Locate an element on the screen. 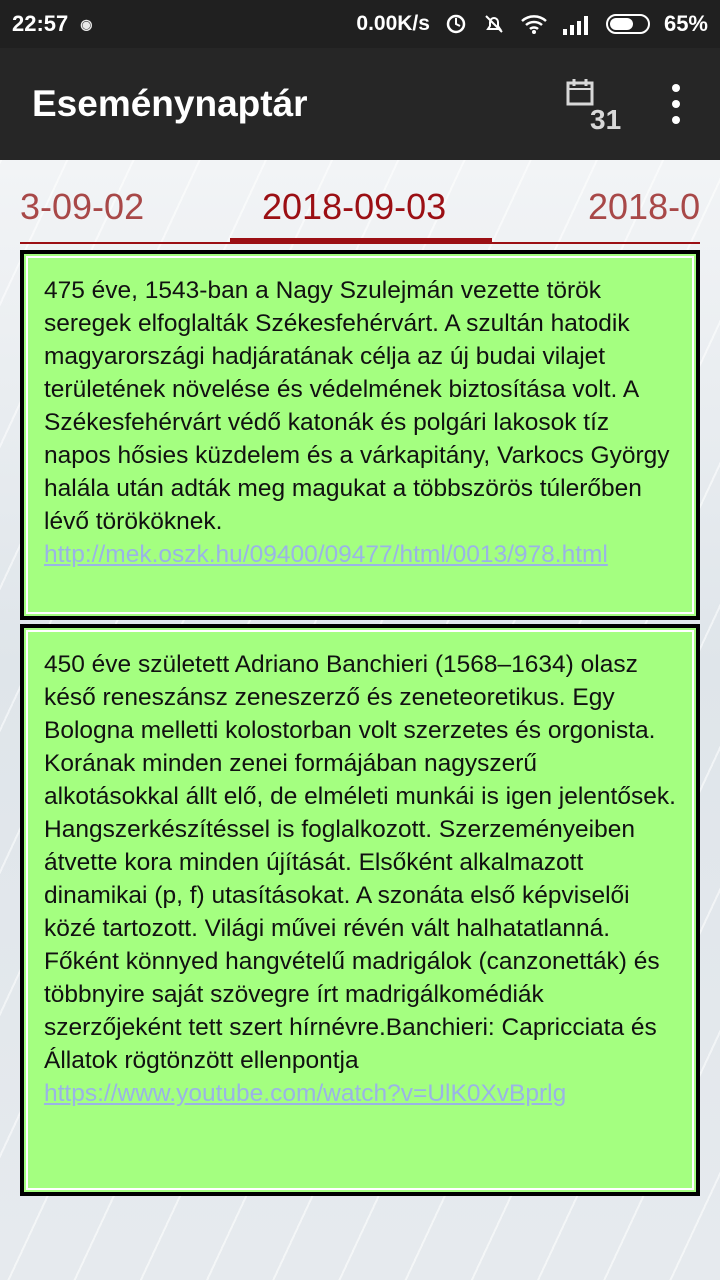  network-speed: 0.00K/s is located at coordinates (393, 23).